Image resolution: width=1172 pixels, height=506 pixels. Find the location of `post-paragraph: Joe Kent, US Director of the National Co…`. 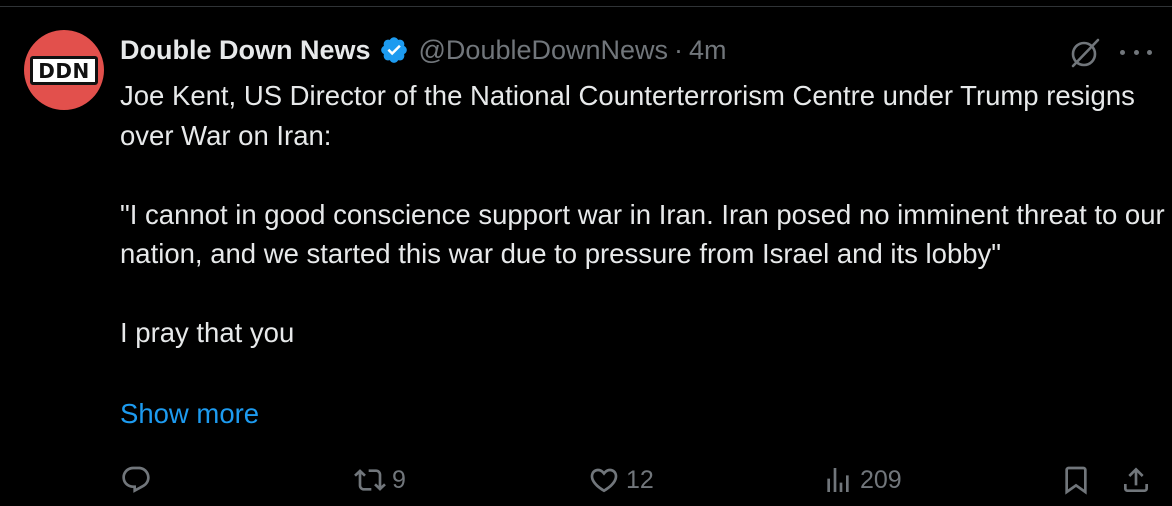

post-paragraph: Joe Kent, US Director of the National Co… is located at coordinates (627, 115).